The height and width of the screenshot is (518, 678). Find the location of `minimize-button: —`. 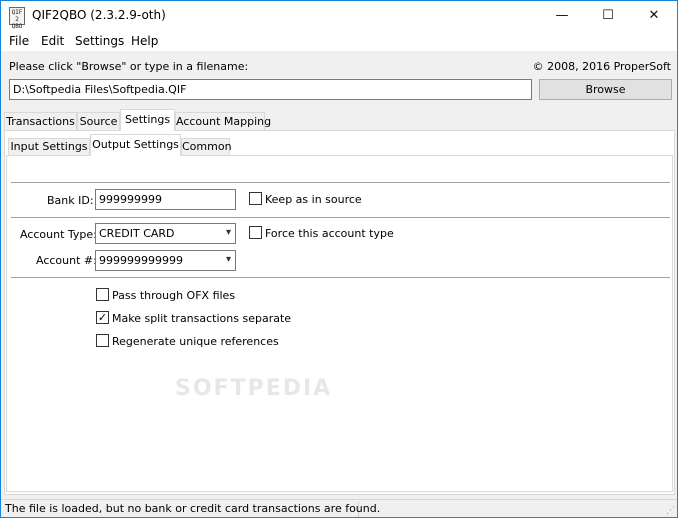

minimize-button: — is located at coordinates (562, 16).